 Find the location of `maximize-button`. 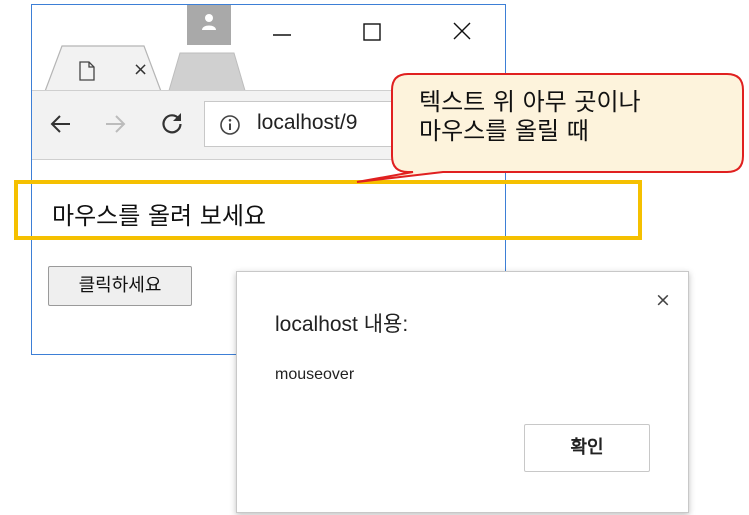

maximize-button is located at coordinates (372, 30).